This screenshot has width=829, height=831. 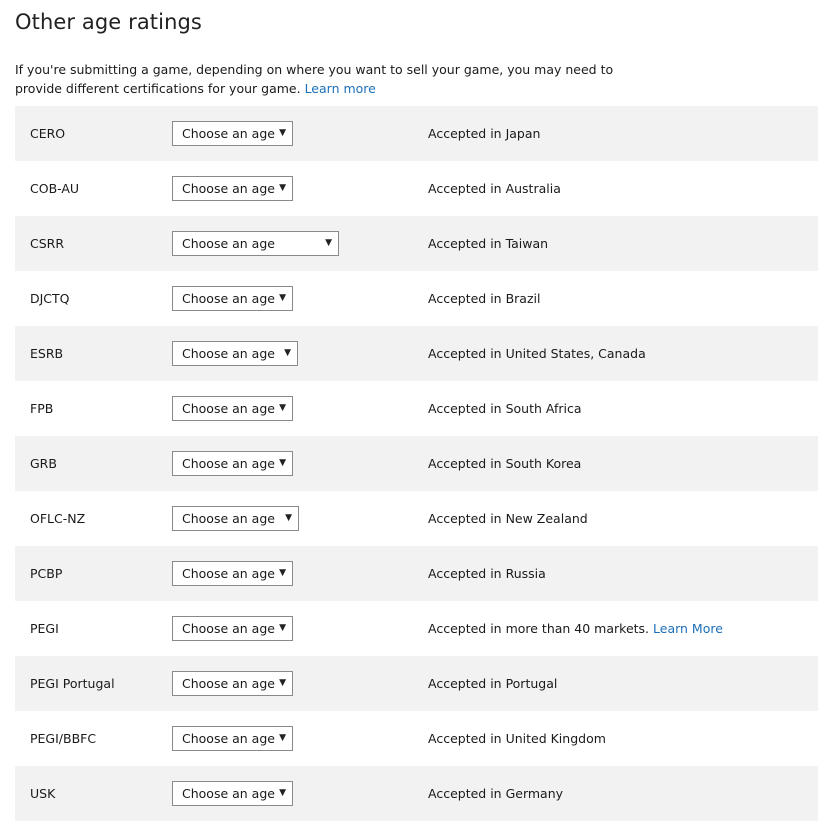 I want to click on board-name: COB-AU, so click(x=55, y=188).